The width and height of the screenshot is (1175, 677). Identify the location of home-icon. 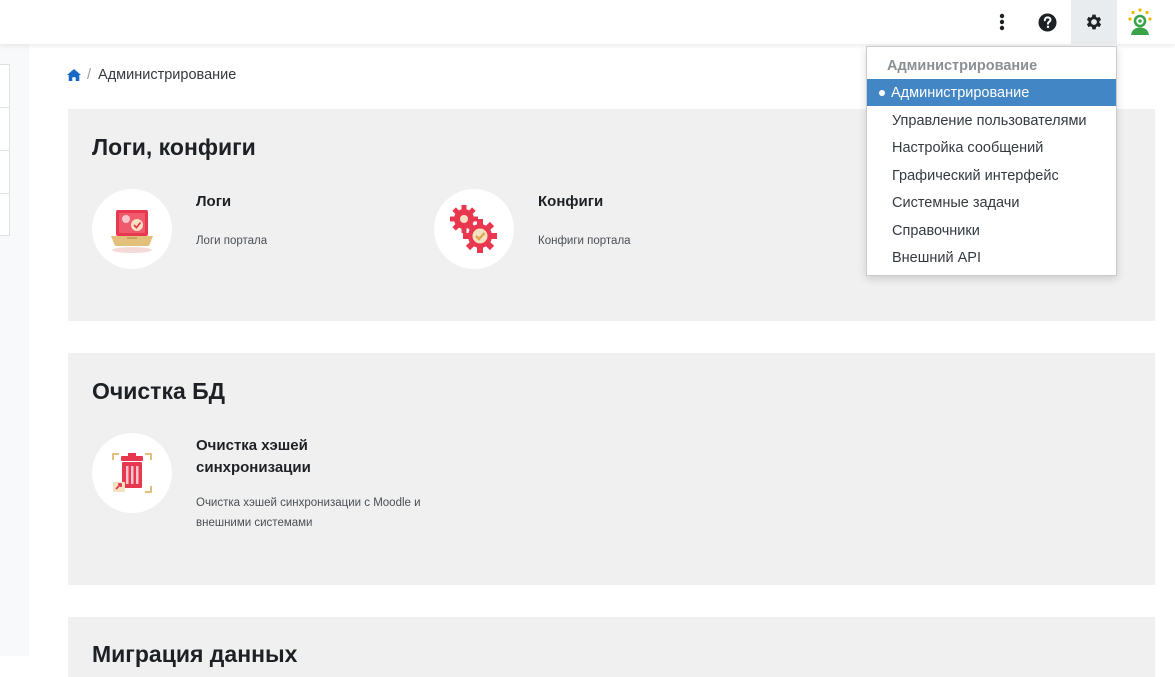
(74, 75).